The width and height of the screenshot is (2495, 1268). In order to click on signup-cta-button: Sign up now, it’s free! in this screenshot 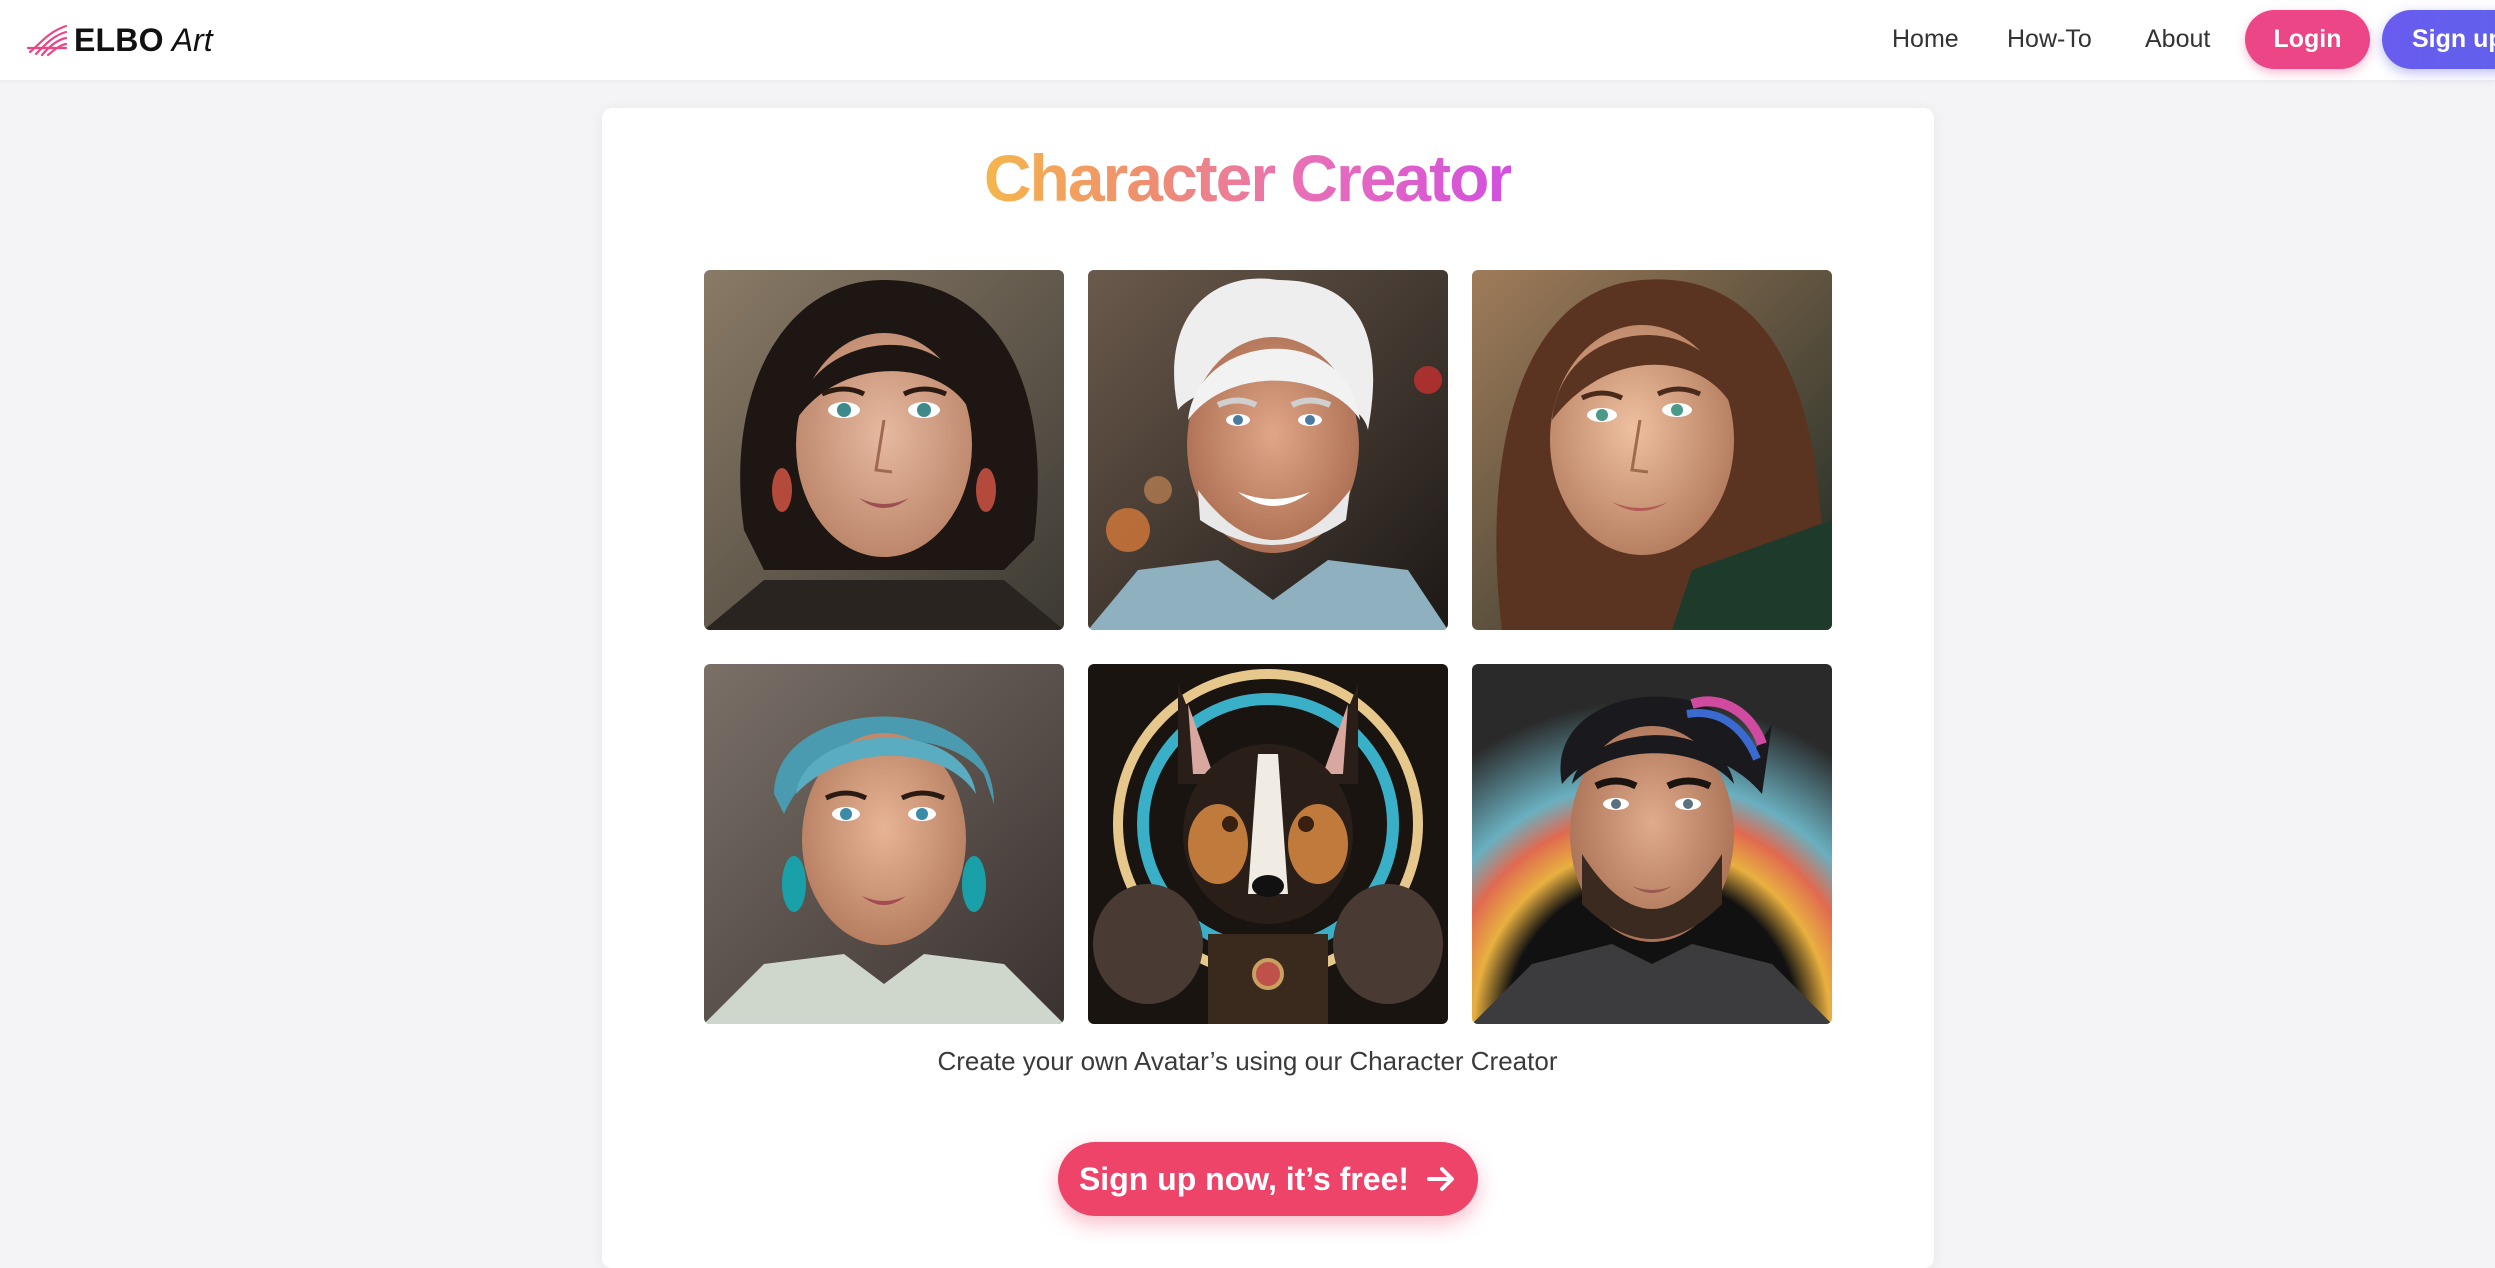, I will do `click(1268, 1179)`.